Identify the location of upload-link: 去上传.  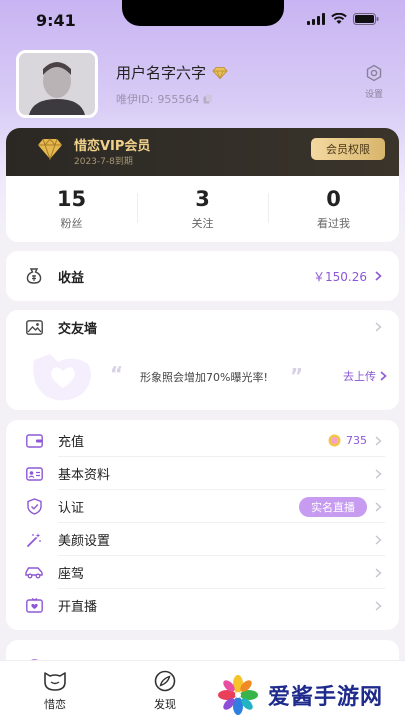
(365, 376).